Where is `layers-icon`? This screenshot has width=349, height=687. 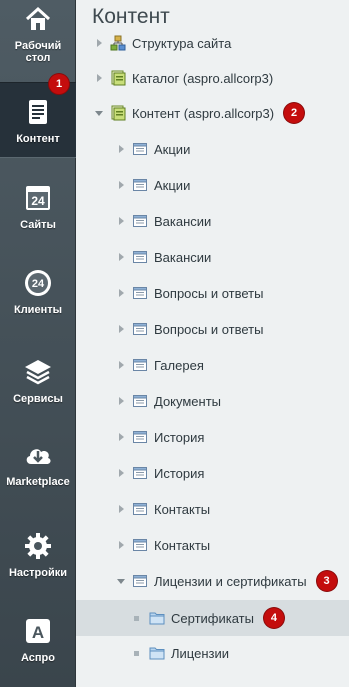
layers-icon is located at coordinates (38, 372).